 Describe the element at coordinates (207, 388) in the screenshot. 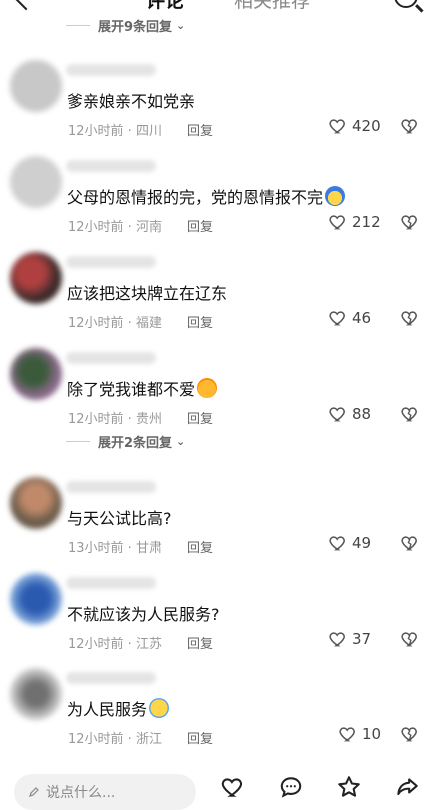

I see `rofl-face-icon` at that location.